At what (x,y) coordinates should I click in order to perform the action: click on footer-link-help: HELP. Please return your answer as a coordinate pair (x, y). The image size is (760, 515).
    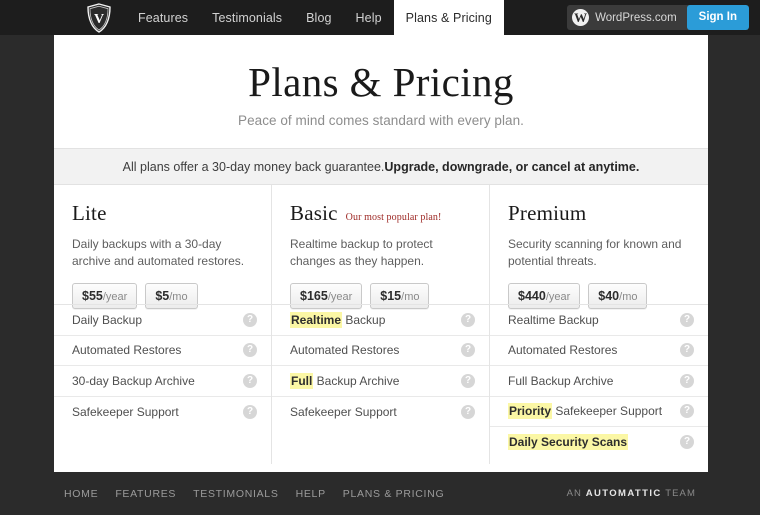
    Looking at the image, I should click on (311, 494).